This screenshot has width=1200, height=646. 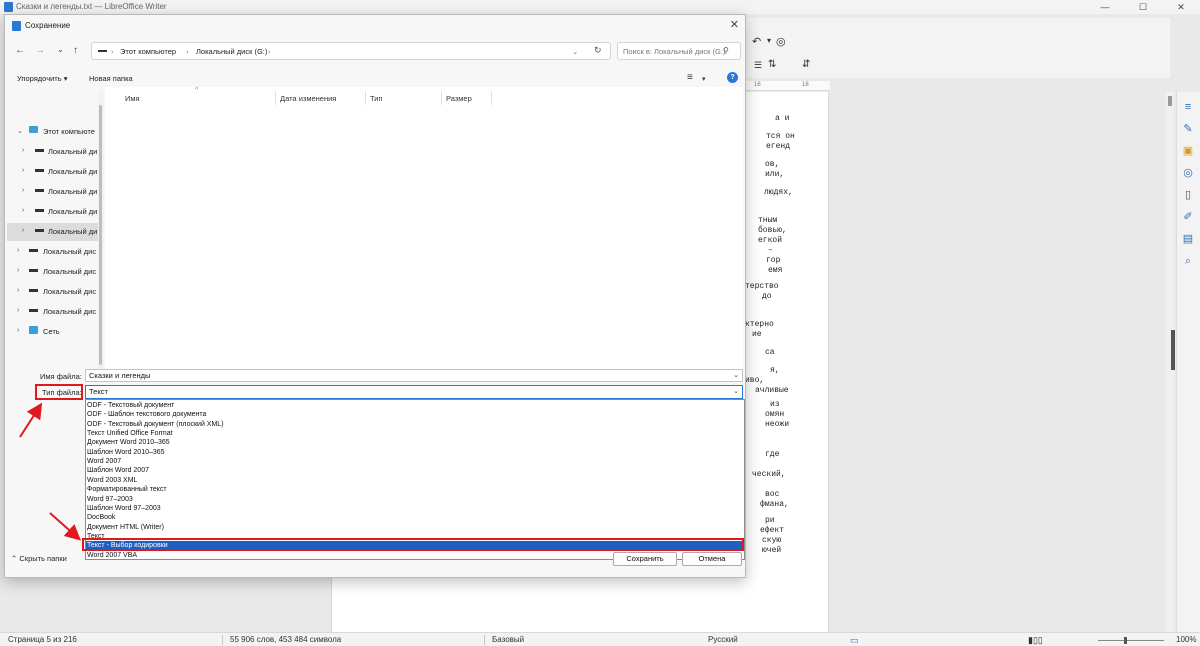 What do you see at coordinates (50, 471) in the screenshot?
I see `annotation-arrows` at bounding box center [50, 471].